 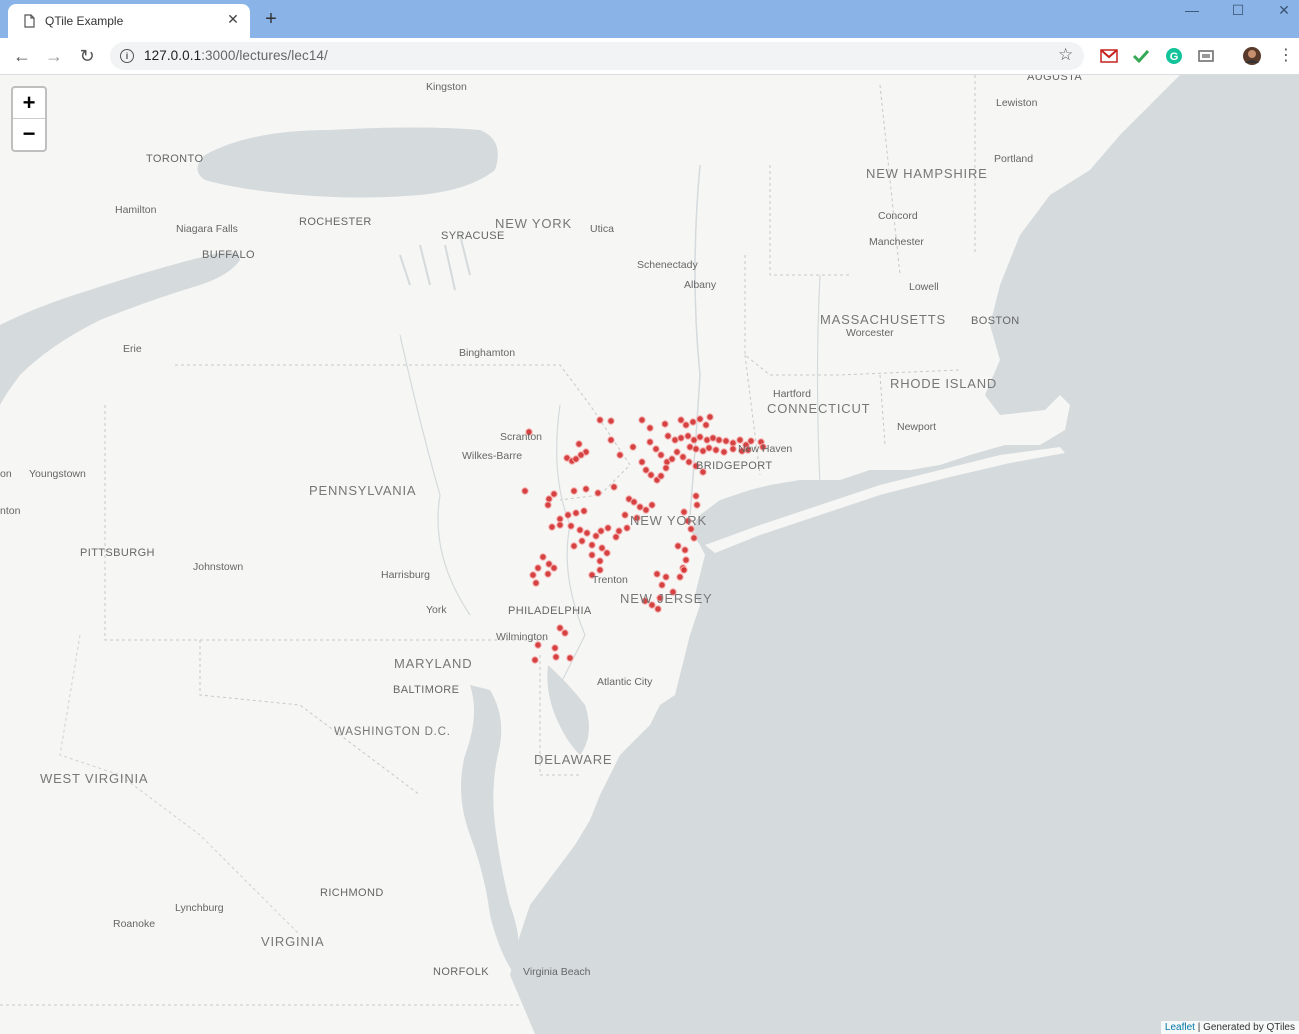 I want to click on browser-tab: QTile Example ✕, so click(x=129, y=21).